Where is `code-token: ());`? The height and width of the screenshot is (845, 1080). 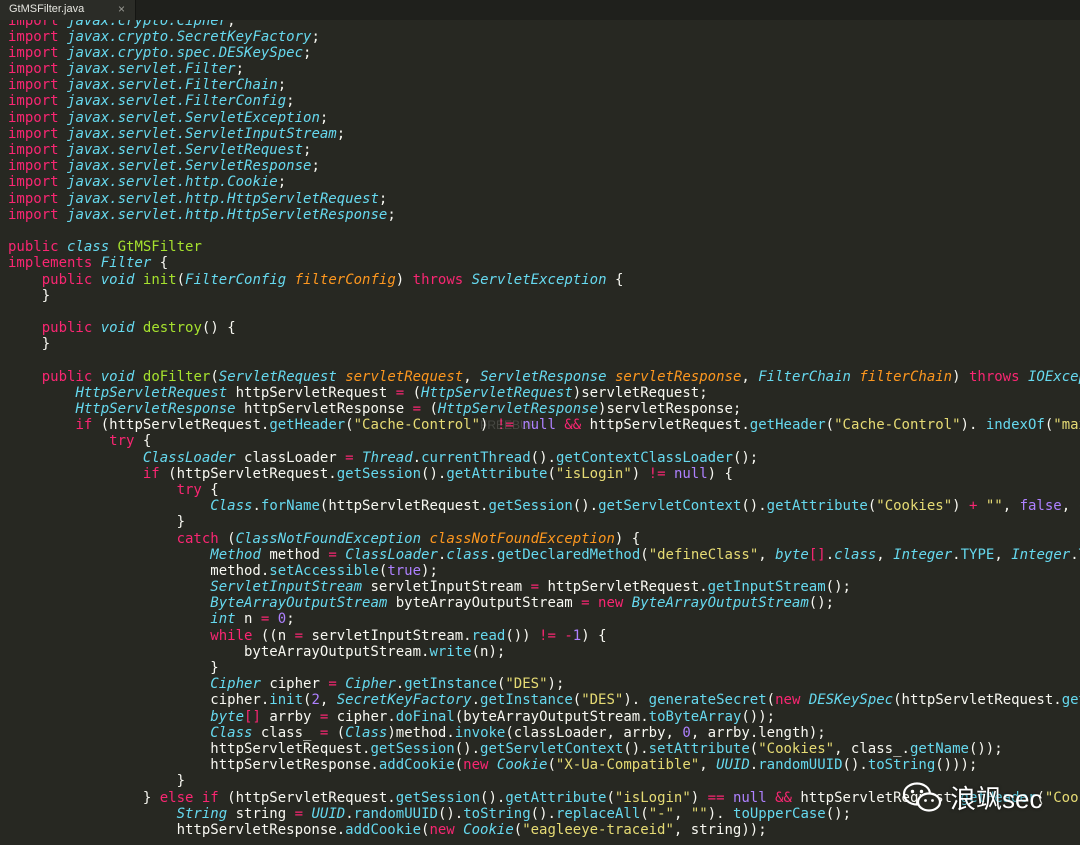 code-token: ()); is located at coordinates (985, 748).